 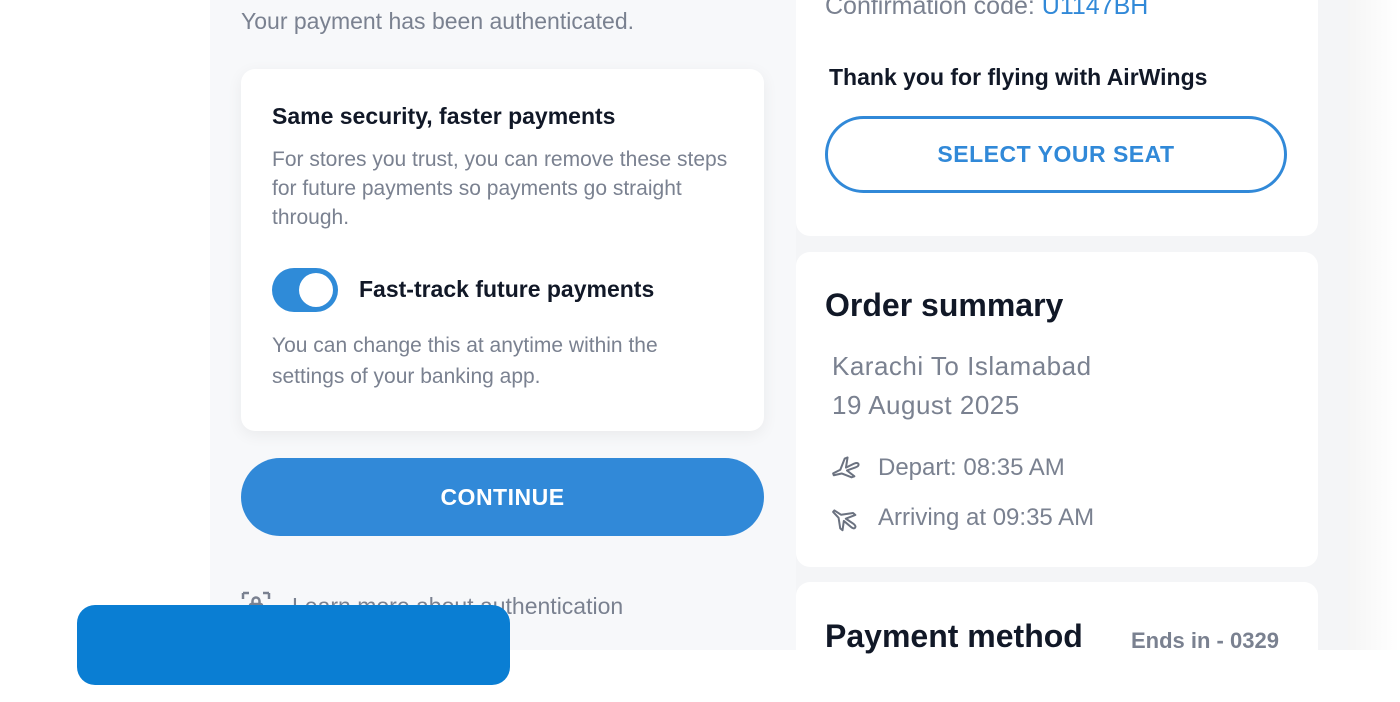 I want to click on arrive-row: Arriving at 09:35 AM, so click(x=961, y=518).